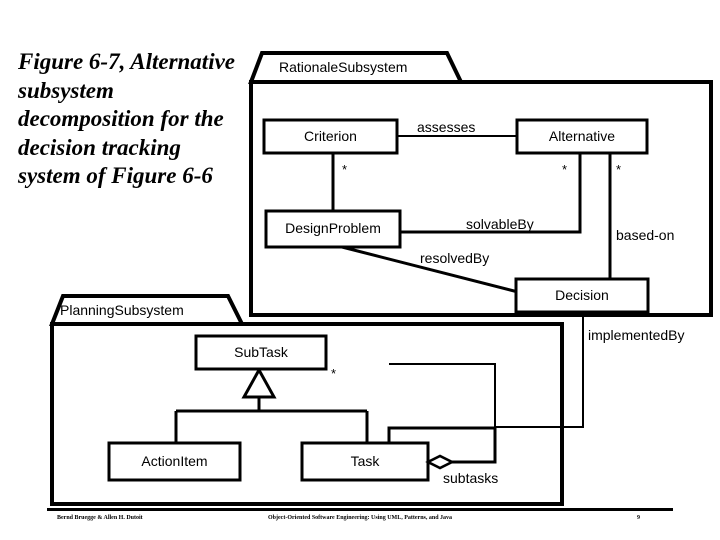  Describe the element at coordinates (365, 461) in the screenshot. I see `class-label-task: Task` at that location.